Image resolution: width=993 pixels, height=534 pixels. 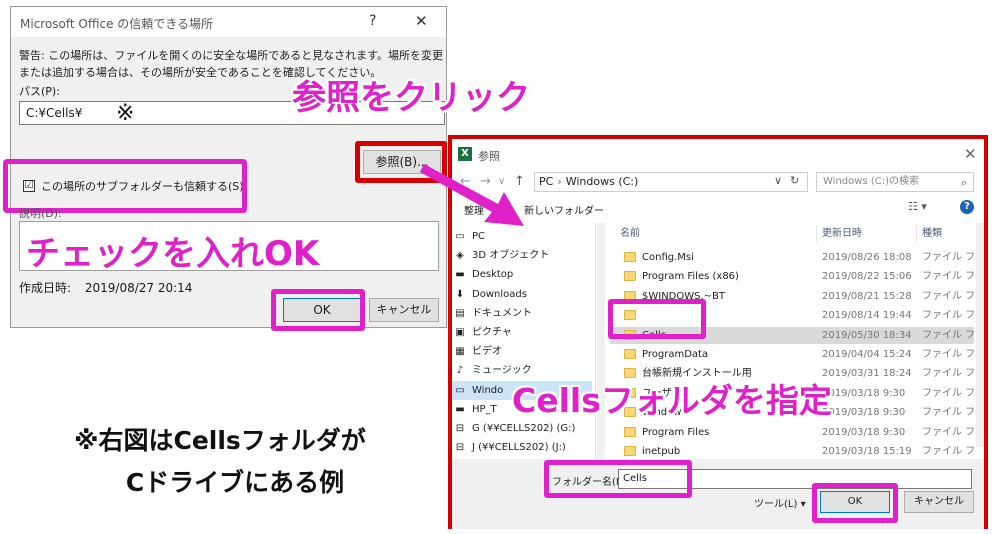 I want to click on title-bar: Microsoft Office の信頼できる場所 ? ✕, so click(x=228, y=22).